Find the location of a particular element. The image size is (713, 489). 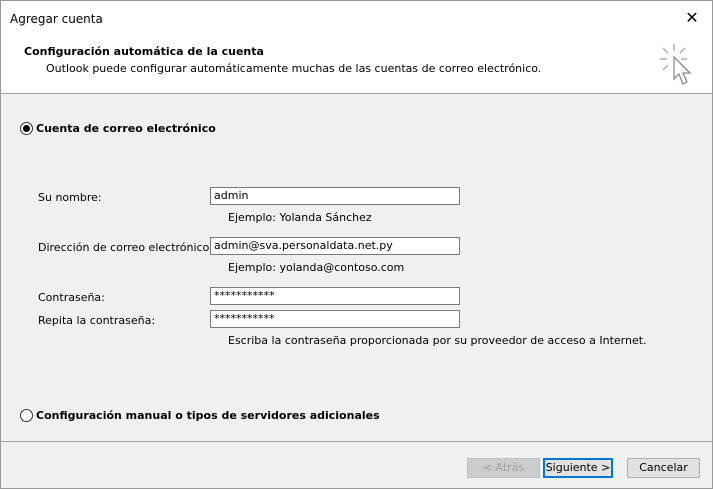

wizard-cursor-icon is located at coordinates (676, 64).